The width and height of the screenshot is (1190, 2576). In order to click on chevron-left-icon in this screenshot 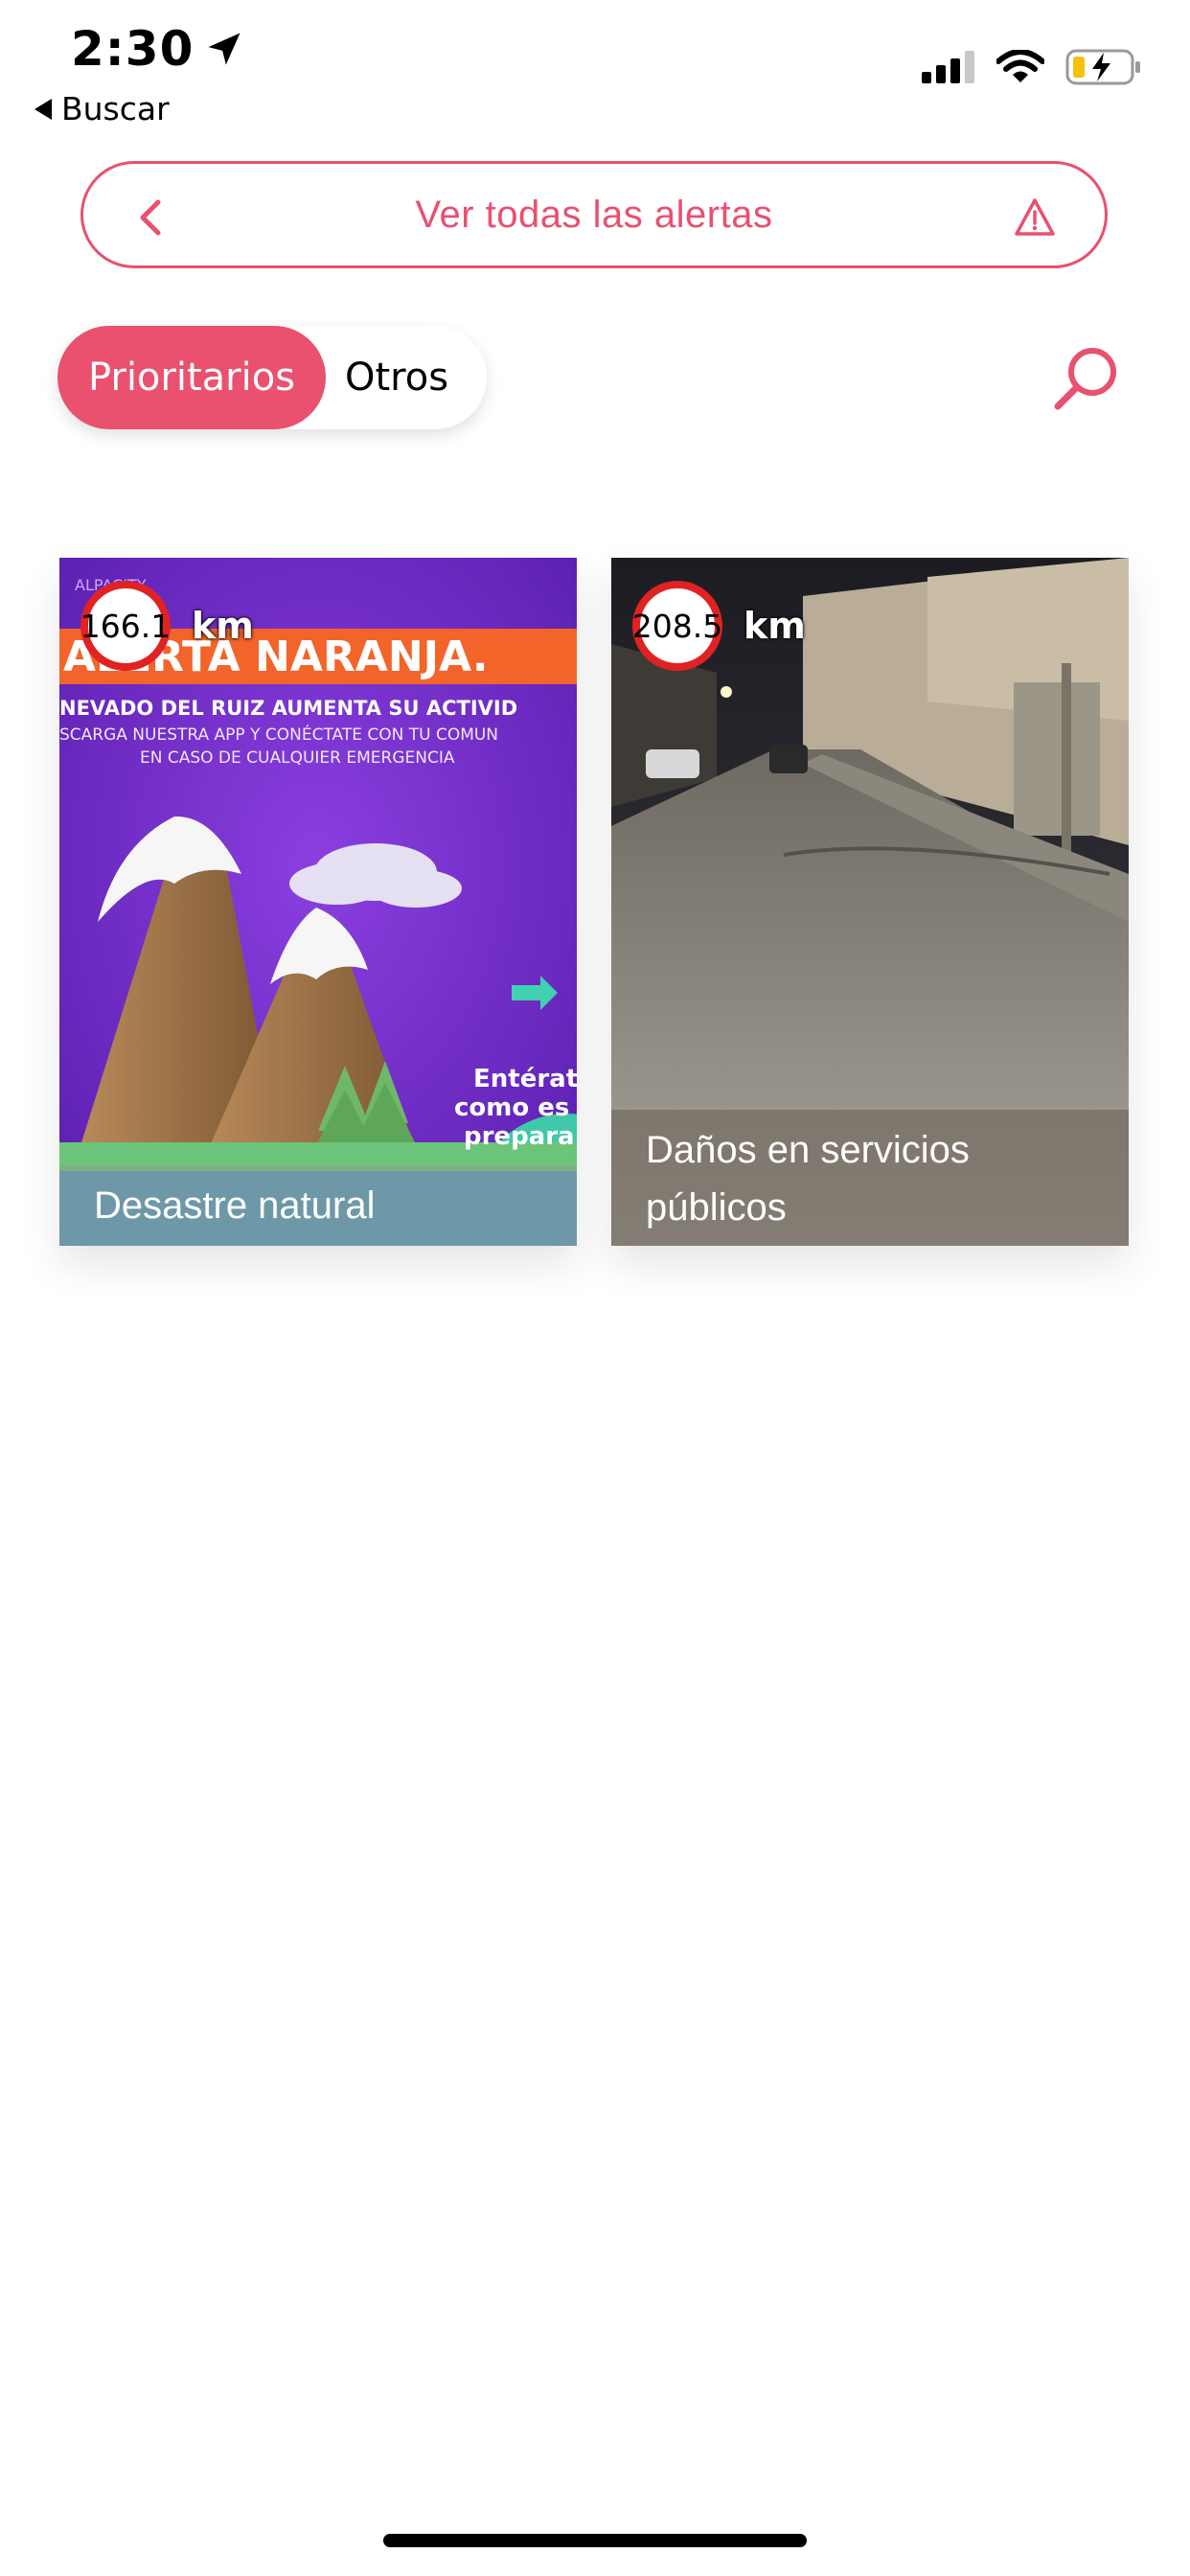, I will do `click(152, 218)`.